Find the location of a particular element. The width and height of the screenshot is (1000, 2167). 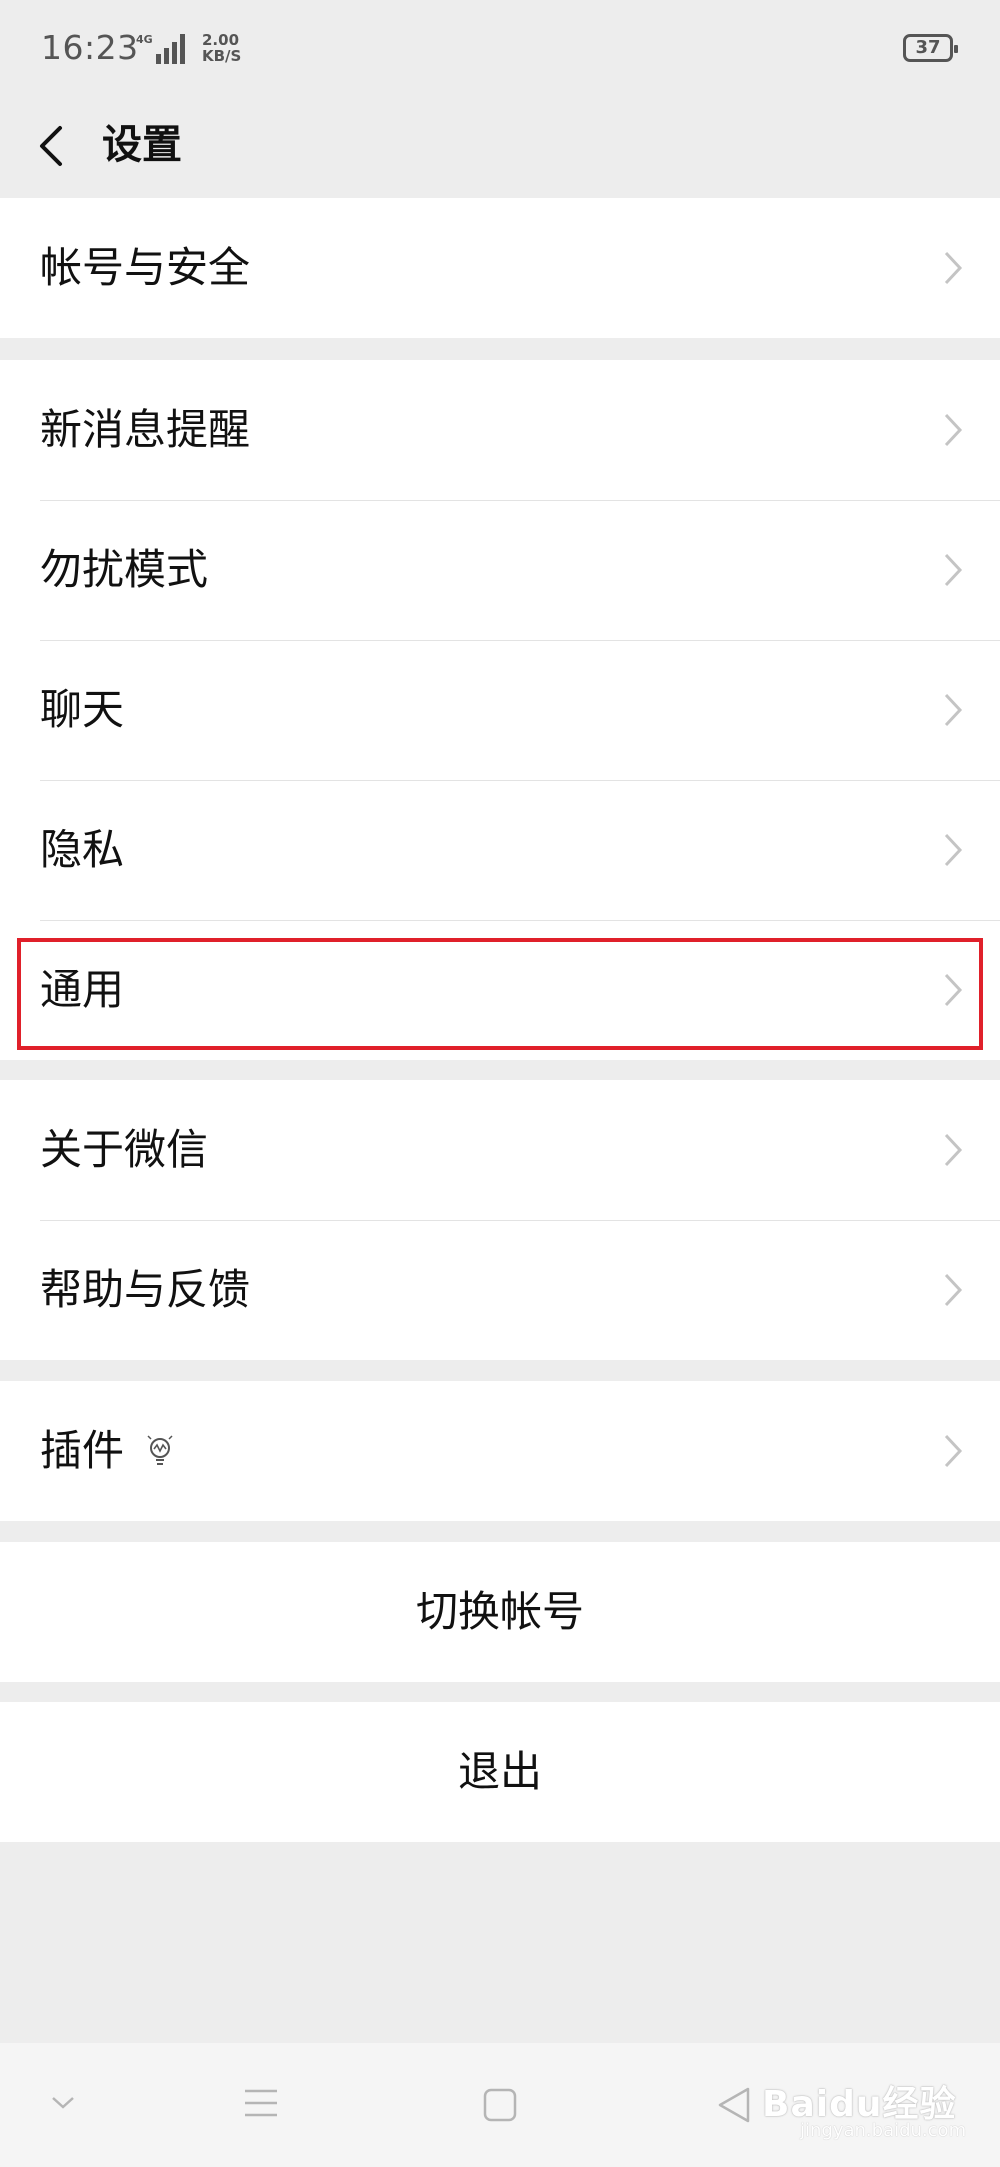

switch-account-button: 切换帐号 is located at coordinates (500, 1612).